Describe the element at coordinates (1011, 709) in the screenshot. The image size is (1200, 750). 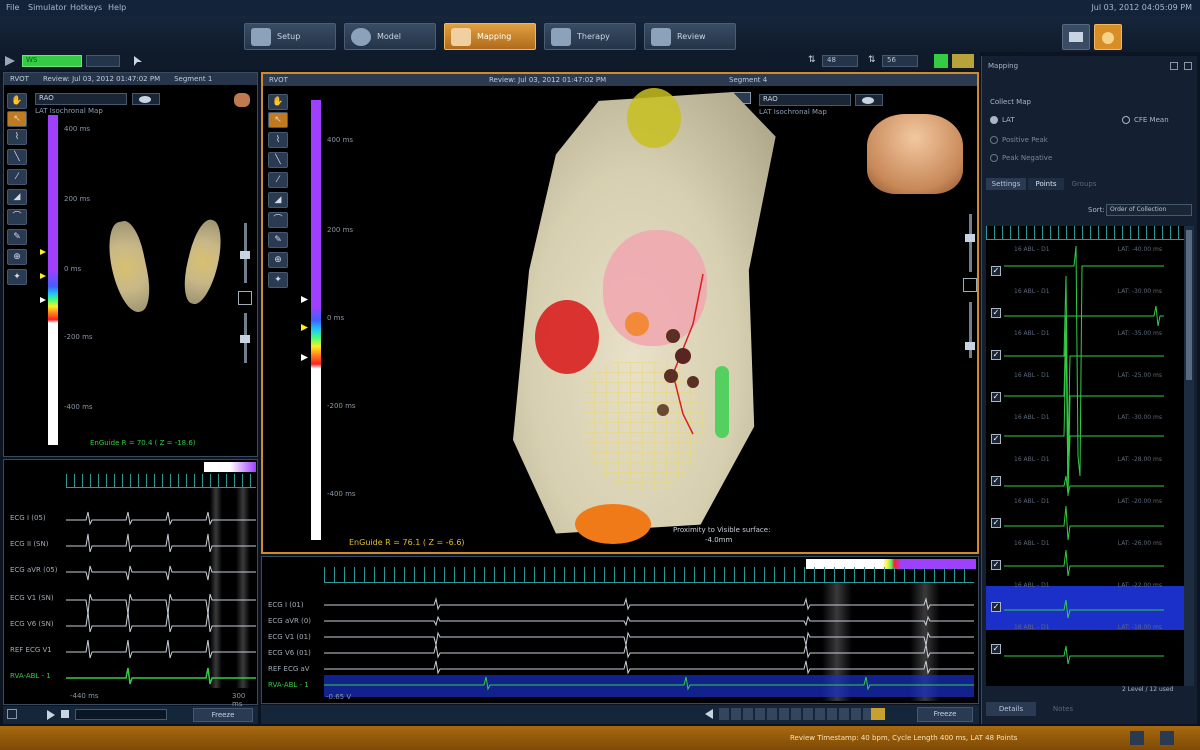
I see `tab-details: Details` at that location.